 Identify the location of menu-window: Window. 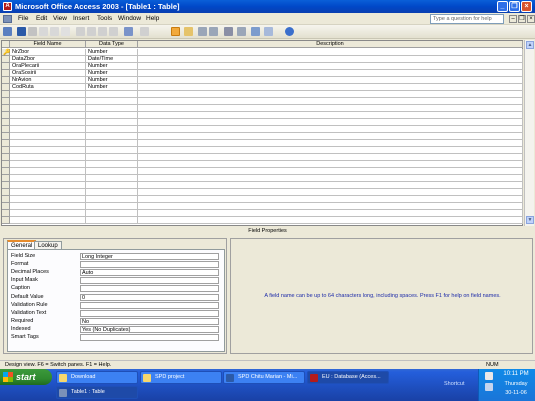
(129, 18).